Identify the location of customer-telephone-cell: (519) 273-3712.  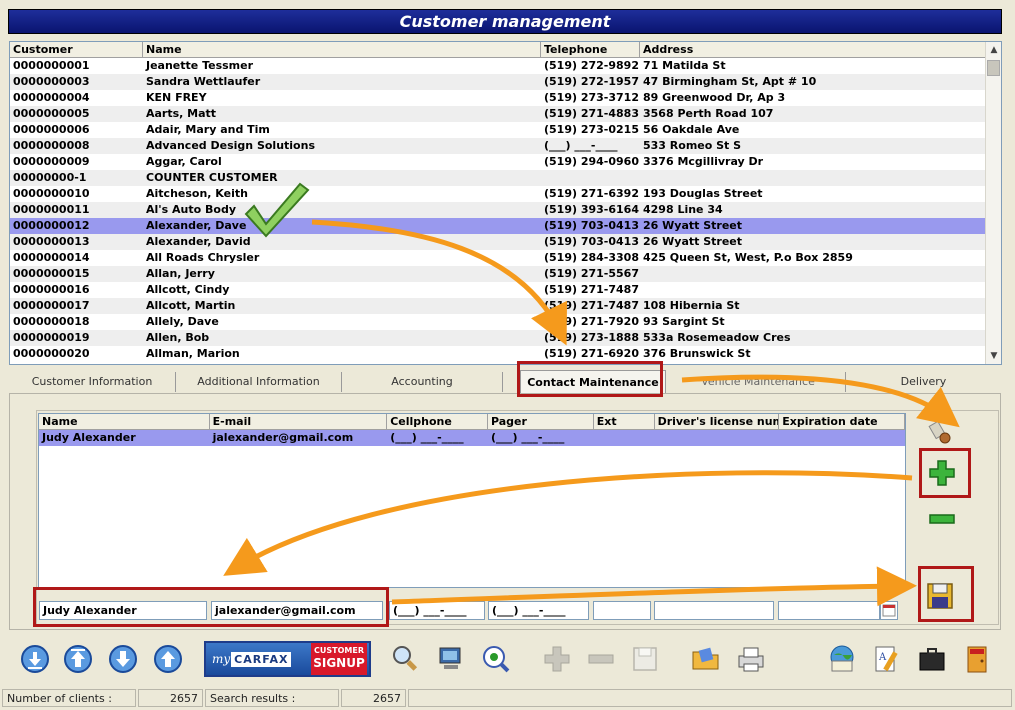
(591, 97).